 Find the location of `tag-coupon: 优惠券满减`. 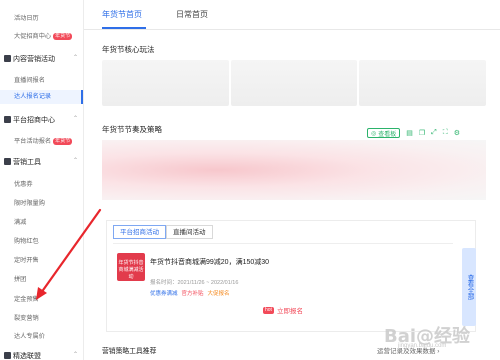

tag-coupon: 优惠券满减 is located at coordinates (164, 294).